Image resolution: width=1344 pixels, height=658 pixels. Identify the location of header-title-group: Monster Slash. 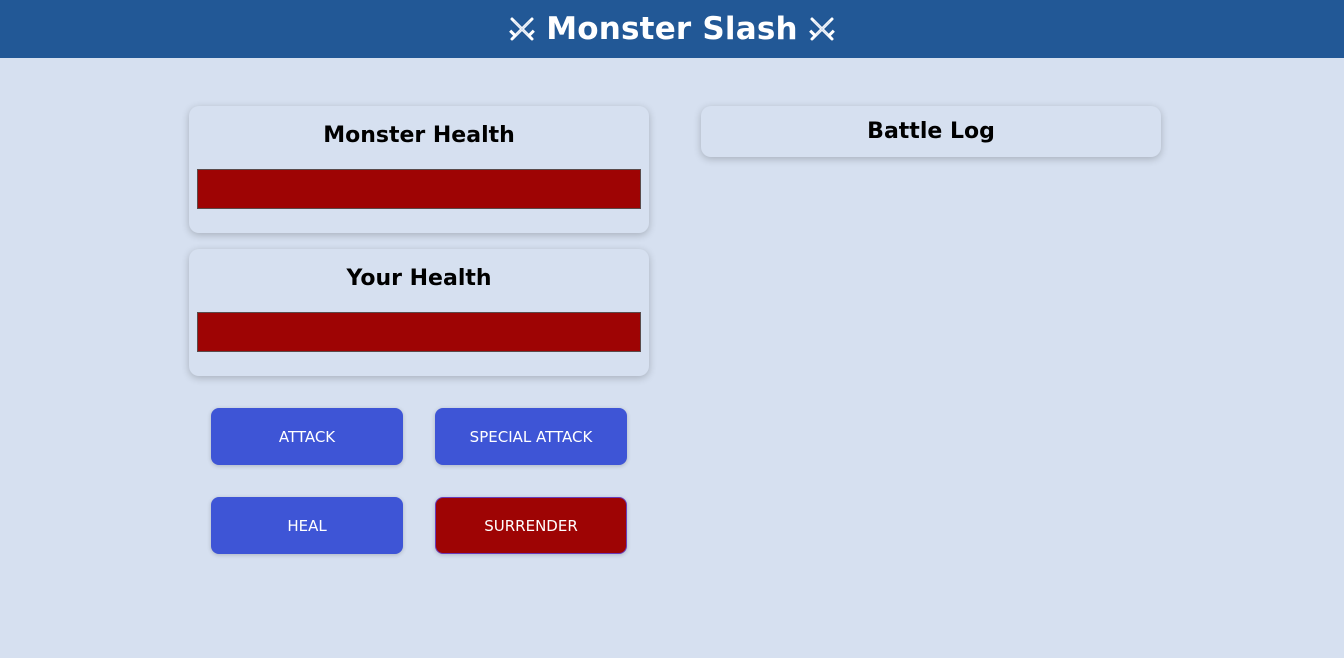
(672, 29).